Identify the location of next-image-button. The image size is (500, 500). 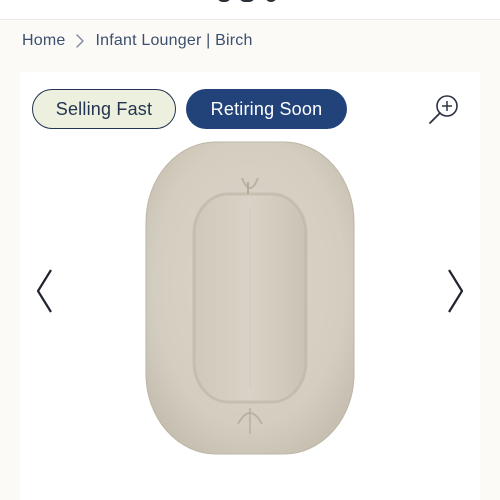
(455, 291).